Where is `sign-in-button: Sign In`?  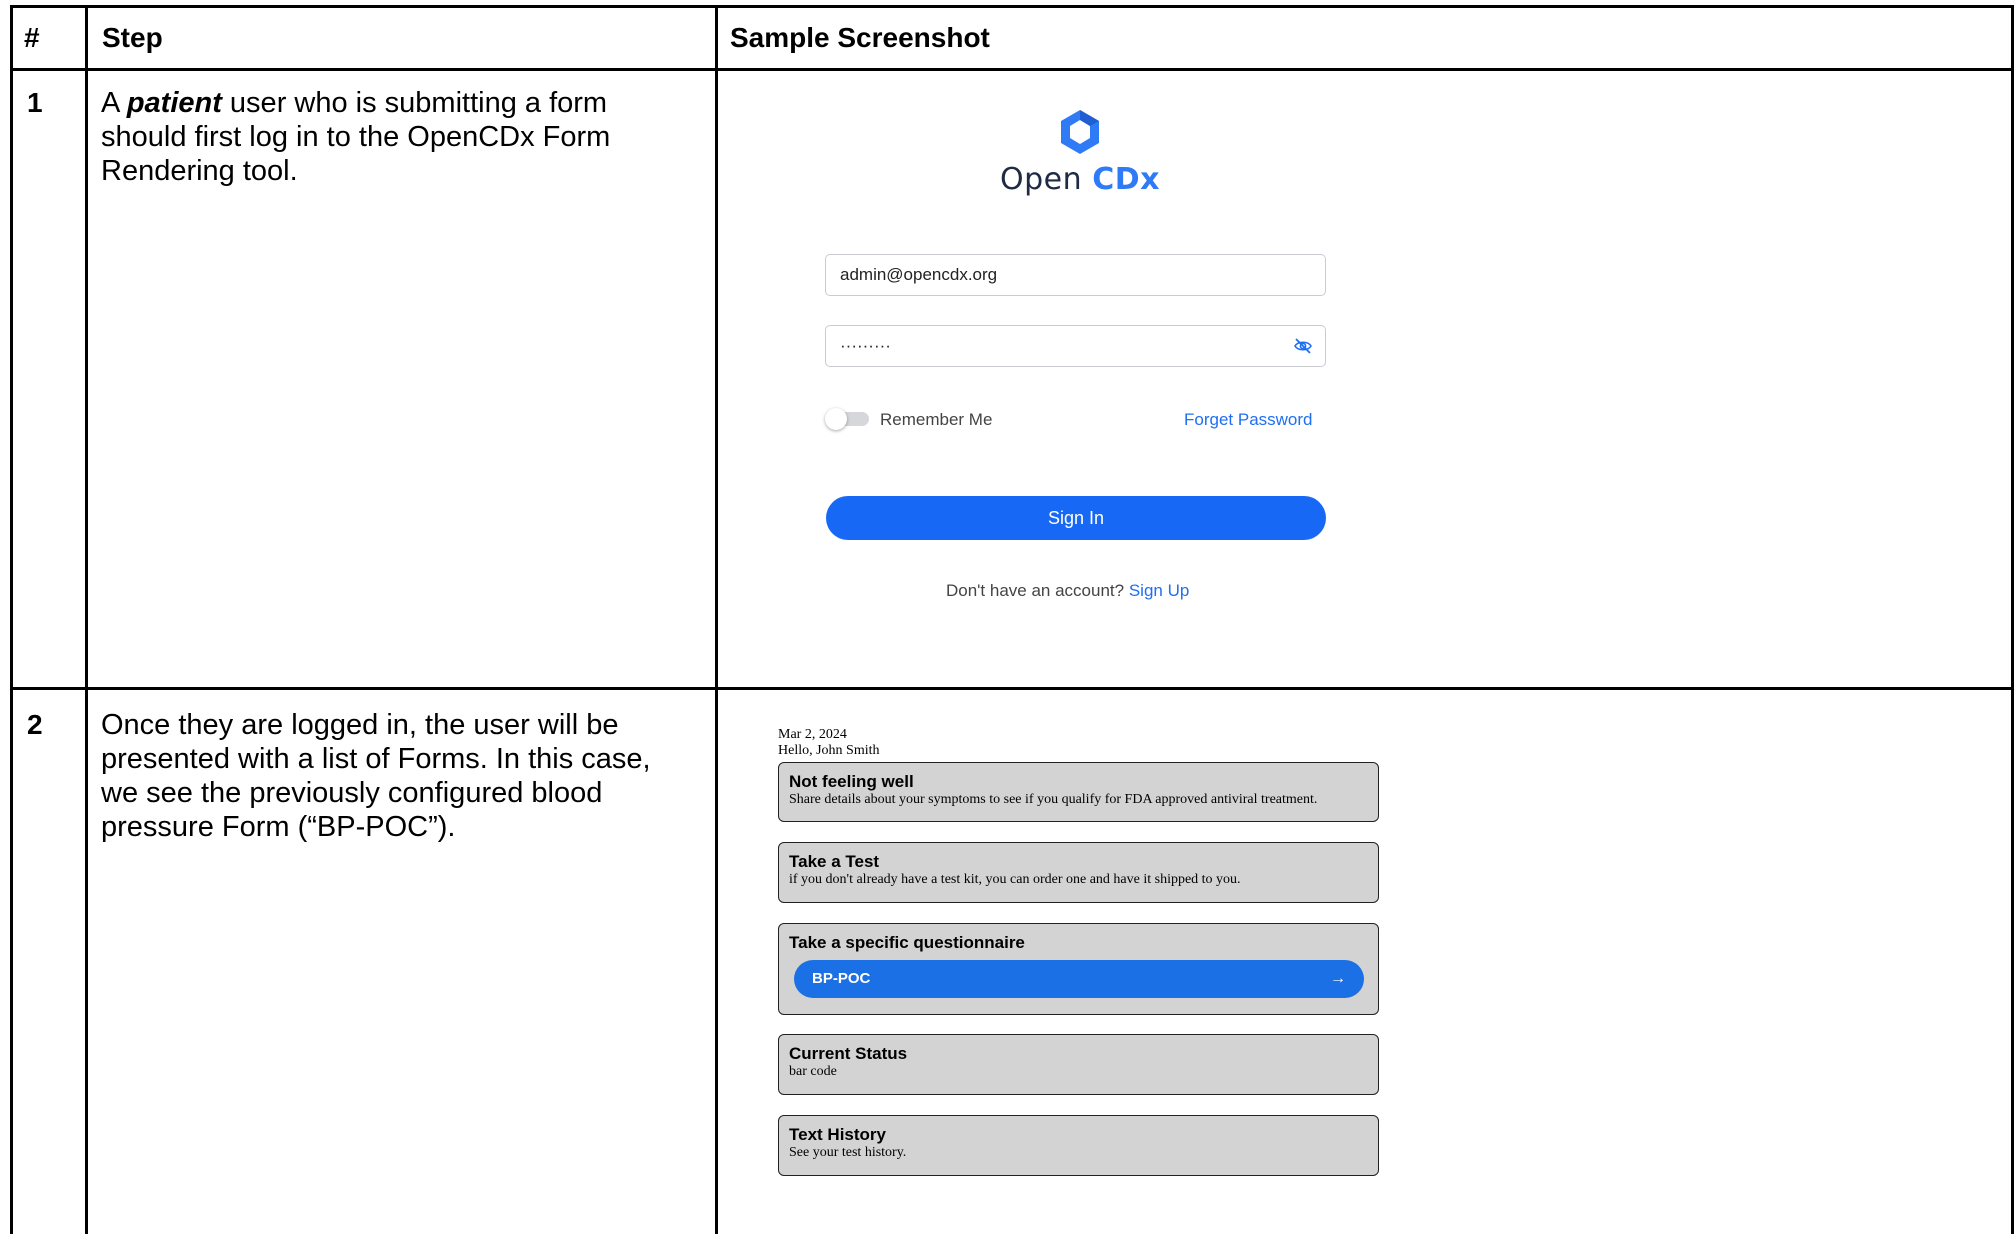 sign-in-button: Sign In is located at coordinates (1076, 518).